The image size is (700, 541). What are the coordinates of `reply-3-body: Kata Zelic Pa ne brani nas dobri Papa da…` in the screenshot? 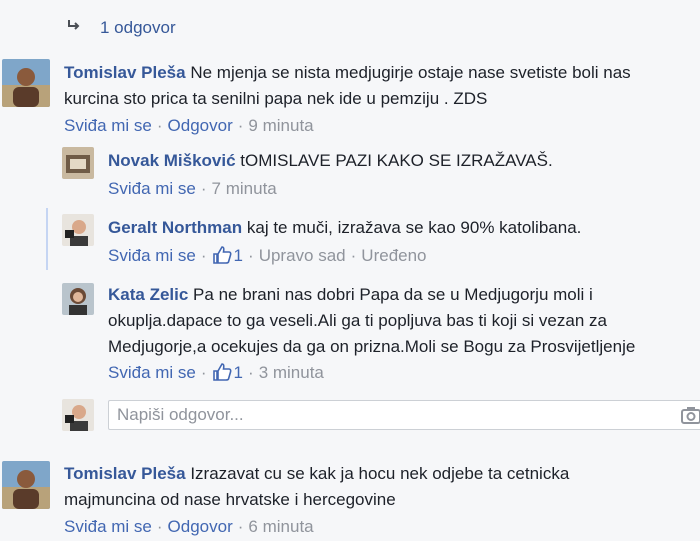 It's located at (372, 320).